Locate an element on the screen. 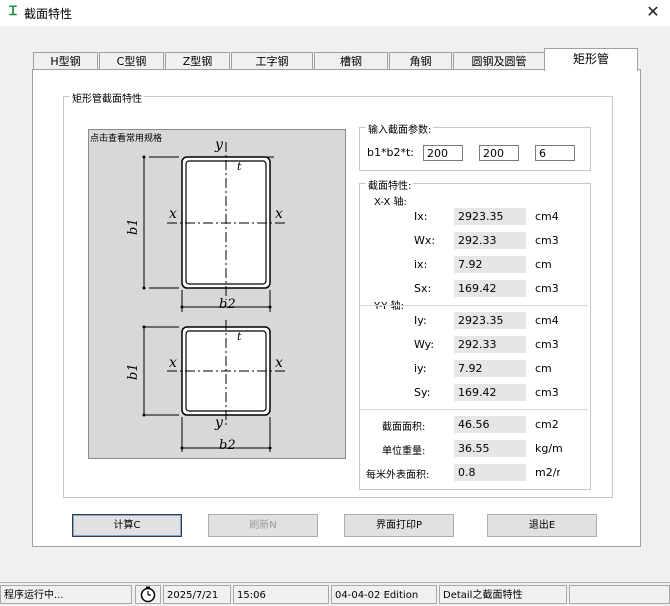  exit-button: 退出E is located at coordinates (542, 525).